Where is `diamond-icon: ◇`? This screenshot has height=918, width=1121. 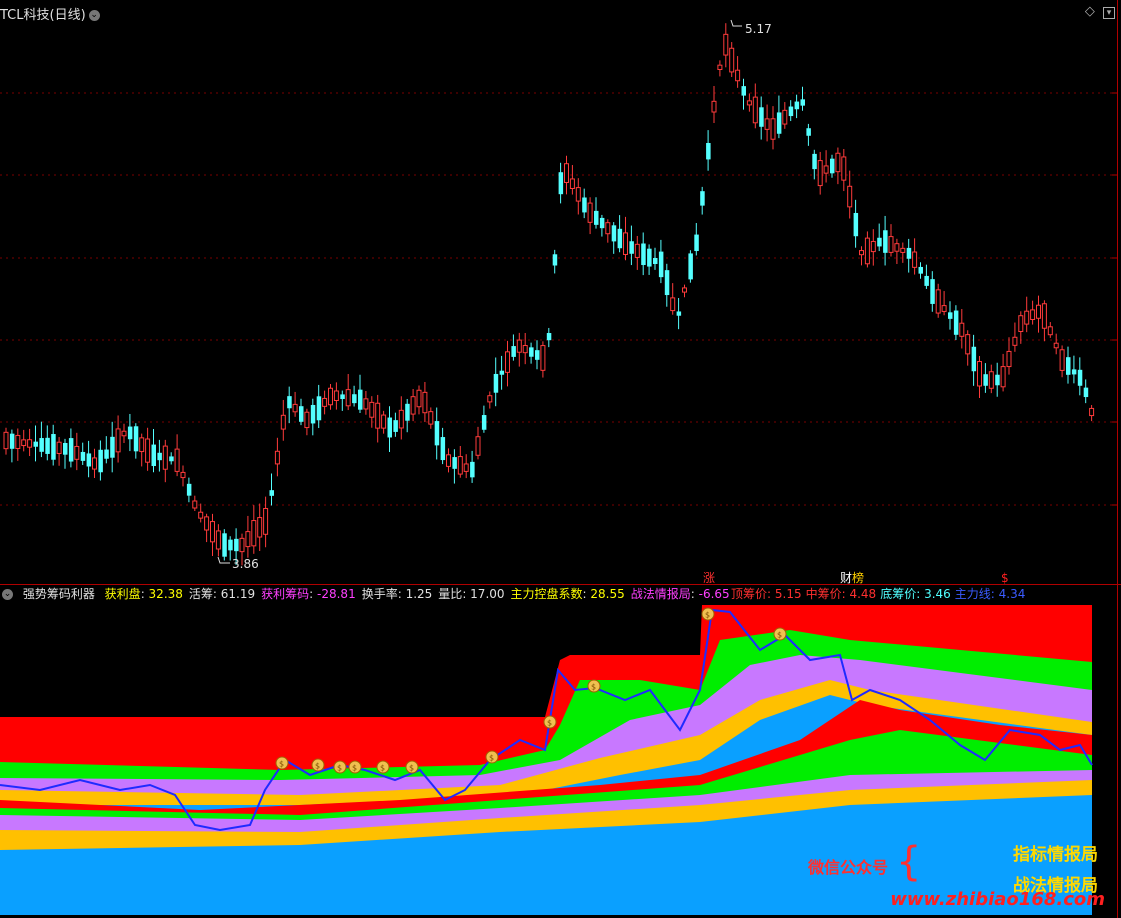
diamond-icon: ◇ is located at coordinates (1090, 11).